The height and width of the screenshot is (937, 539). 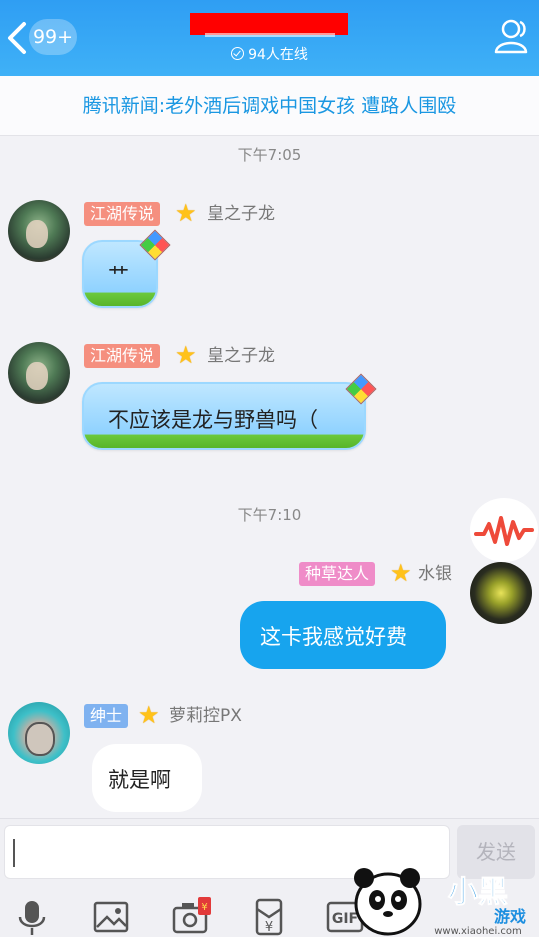 I want to click on message-bubble: 艹, so click(x=126, y=268).